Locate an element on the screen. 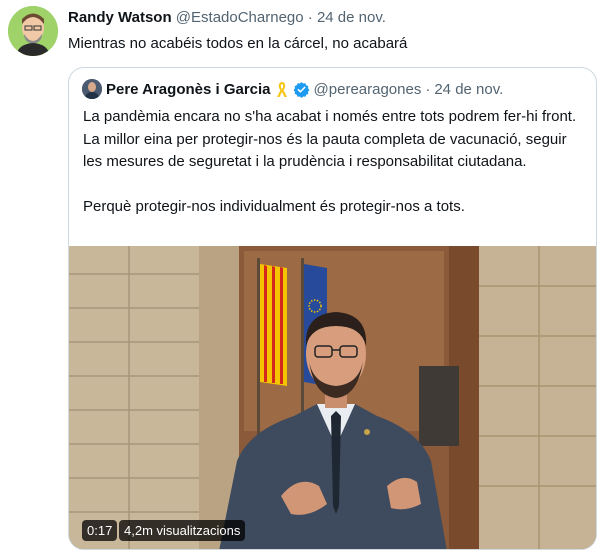  quoted-tweet-date: 24 de nov. is located at coordinates (468, 89).